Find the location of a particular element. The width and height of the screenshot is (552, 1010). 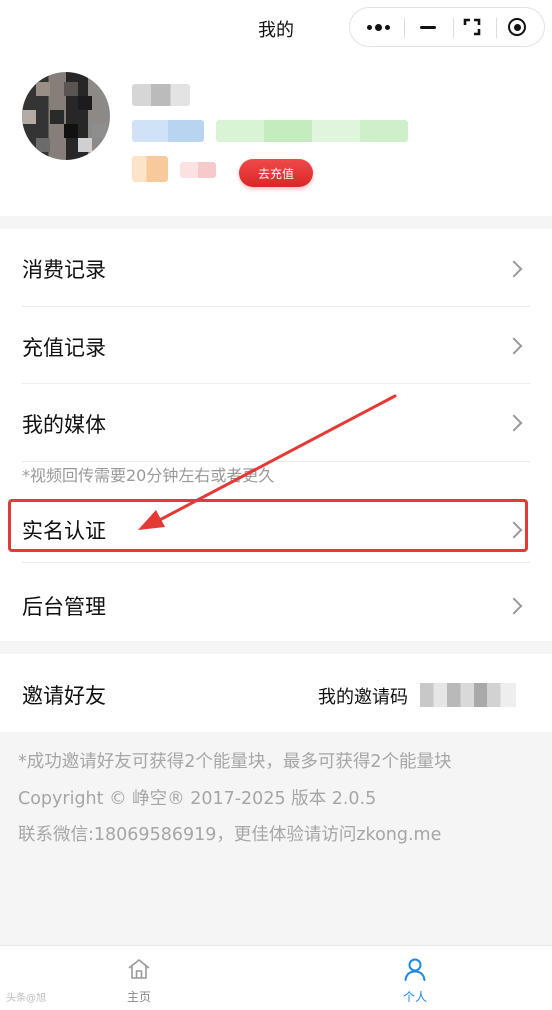

invite-friends-label: 邀请好友 is located at coordinates (64, 696).